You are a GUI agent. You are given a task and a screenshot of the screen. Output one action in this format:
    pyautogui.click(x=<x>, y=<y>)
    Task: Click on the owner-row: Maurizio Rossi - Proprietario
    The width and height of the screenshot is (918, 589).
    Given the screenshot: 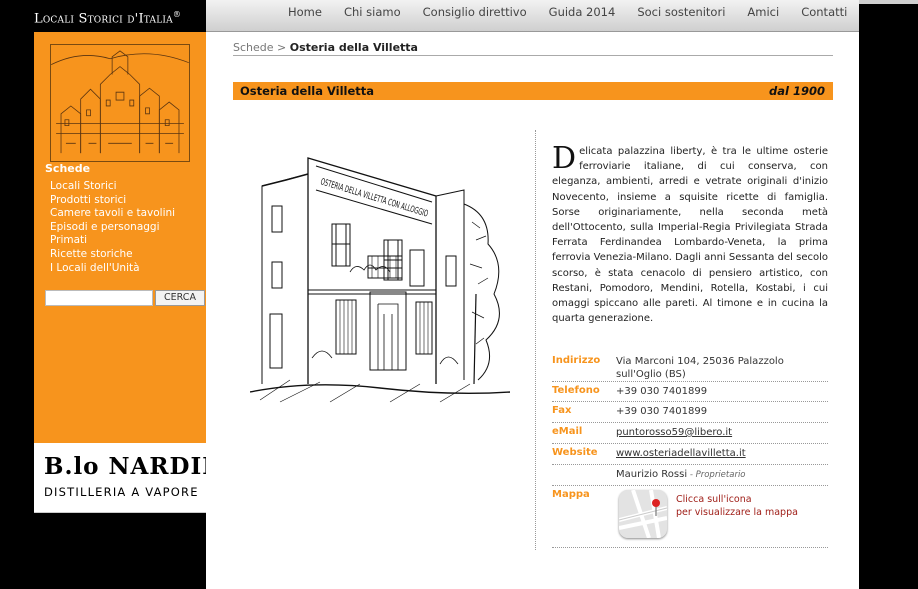 What is the action you would take?
    pyautogui.click(x=690, y=475)
    